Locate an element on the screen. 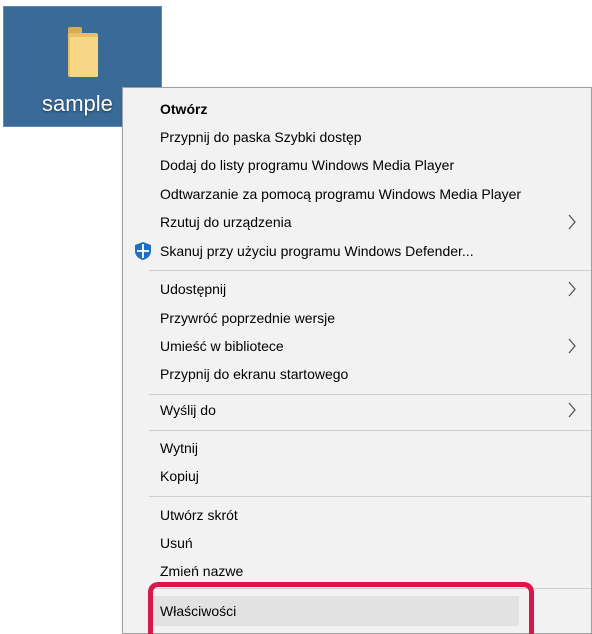 The height and width of the screenshot is (634, 592). menu-item-restore-previous-versions: Przywróć poprzednie wersje is located at coordinates (357, 318).